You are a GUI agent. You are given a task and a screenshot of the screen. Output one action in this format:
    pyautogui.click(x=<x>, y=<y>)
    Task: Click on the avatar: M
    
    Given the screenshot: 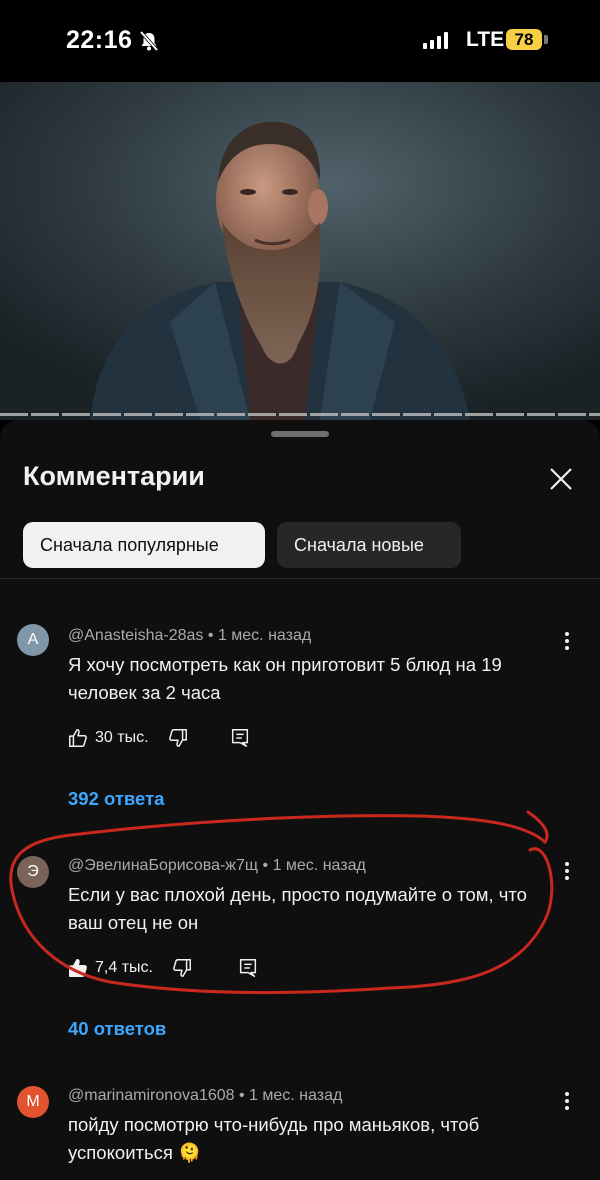 What is the action you would take?
    pyautogui.click(x=33, y=1102)
    